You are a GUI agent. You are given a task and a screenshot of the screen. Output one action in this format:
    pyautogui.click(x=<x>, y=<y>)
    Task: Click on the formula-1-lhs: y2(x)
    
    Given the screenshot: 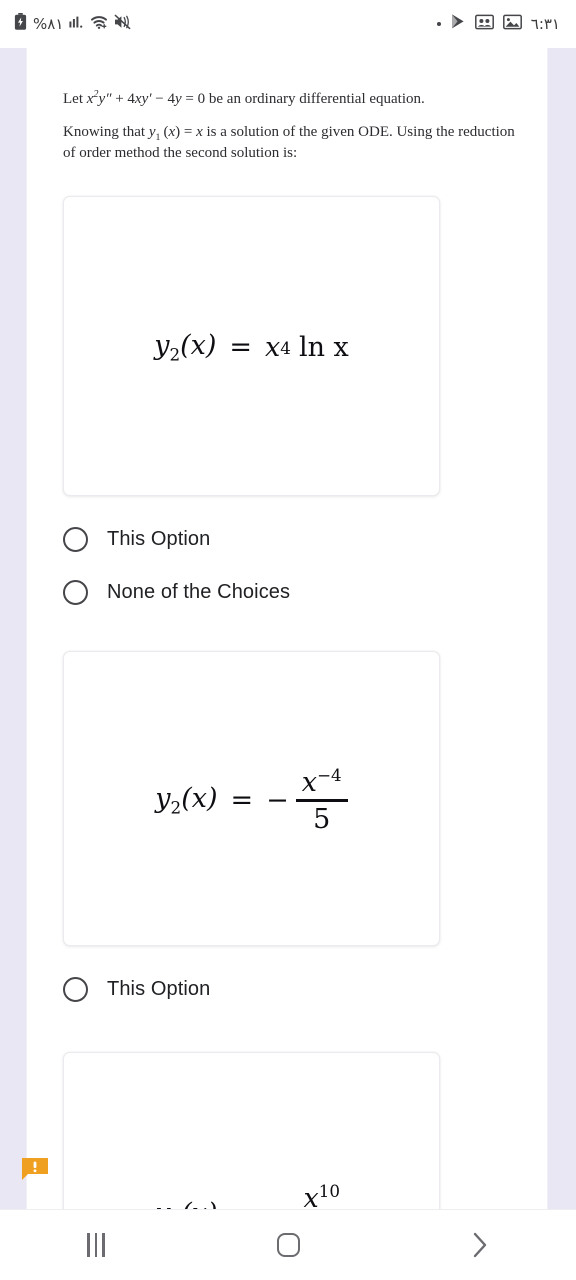 What is the action you would take?
    pyautogui.click(x=185, y=347)
    